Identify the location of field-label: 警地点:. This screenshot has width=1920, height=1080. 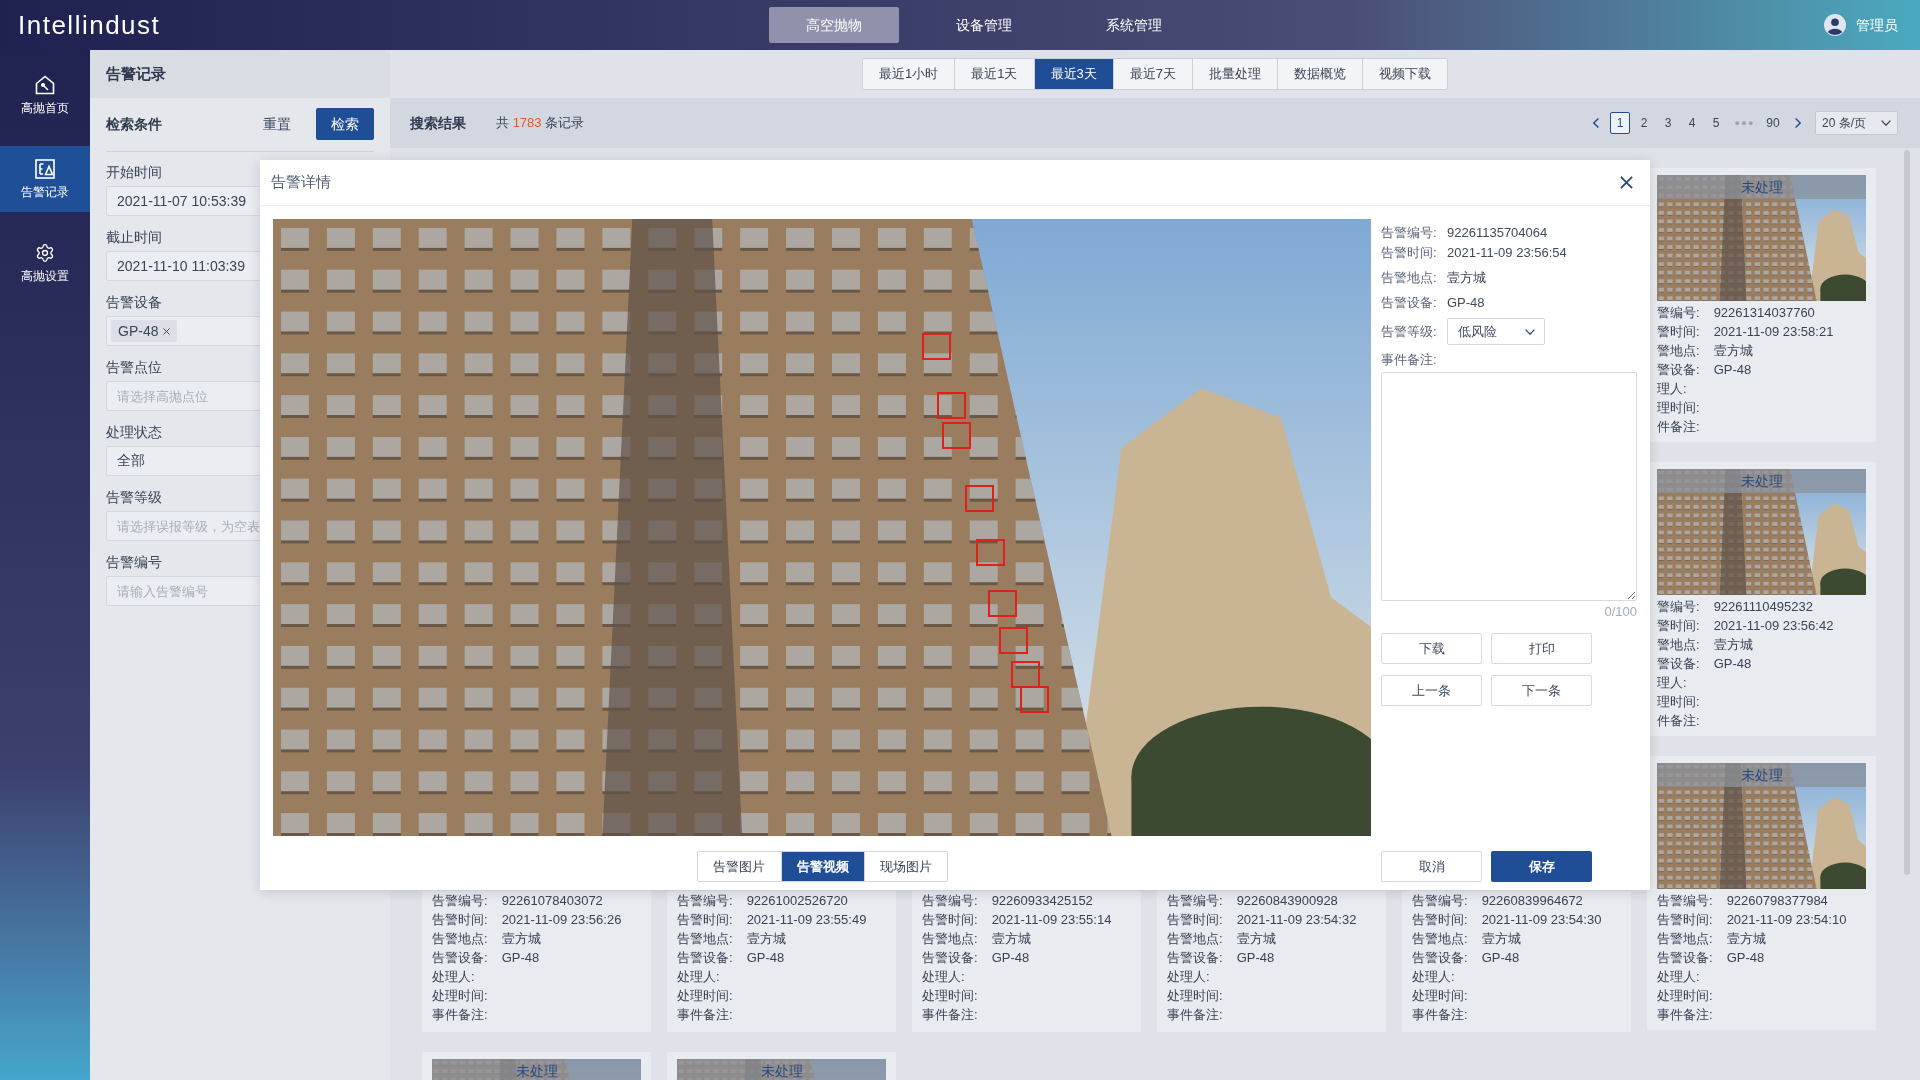
(1678, 350).